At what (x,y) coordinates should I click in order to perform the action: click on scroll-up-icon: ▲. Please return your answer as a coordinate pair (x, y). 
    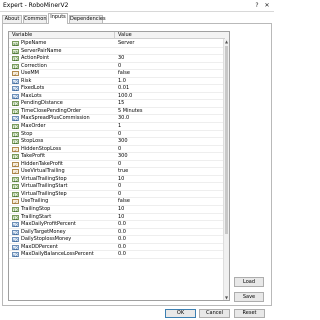
    Looking at the image, I should click on (226, 42).